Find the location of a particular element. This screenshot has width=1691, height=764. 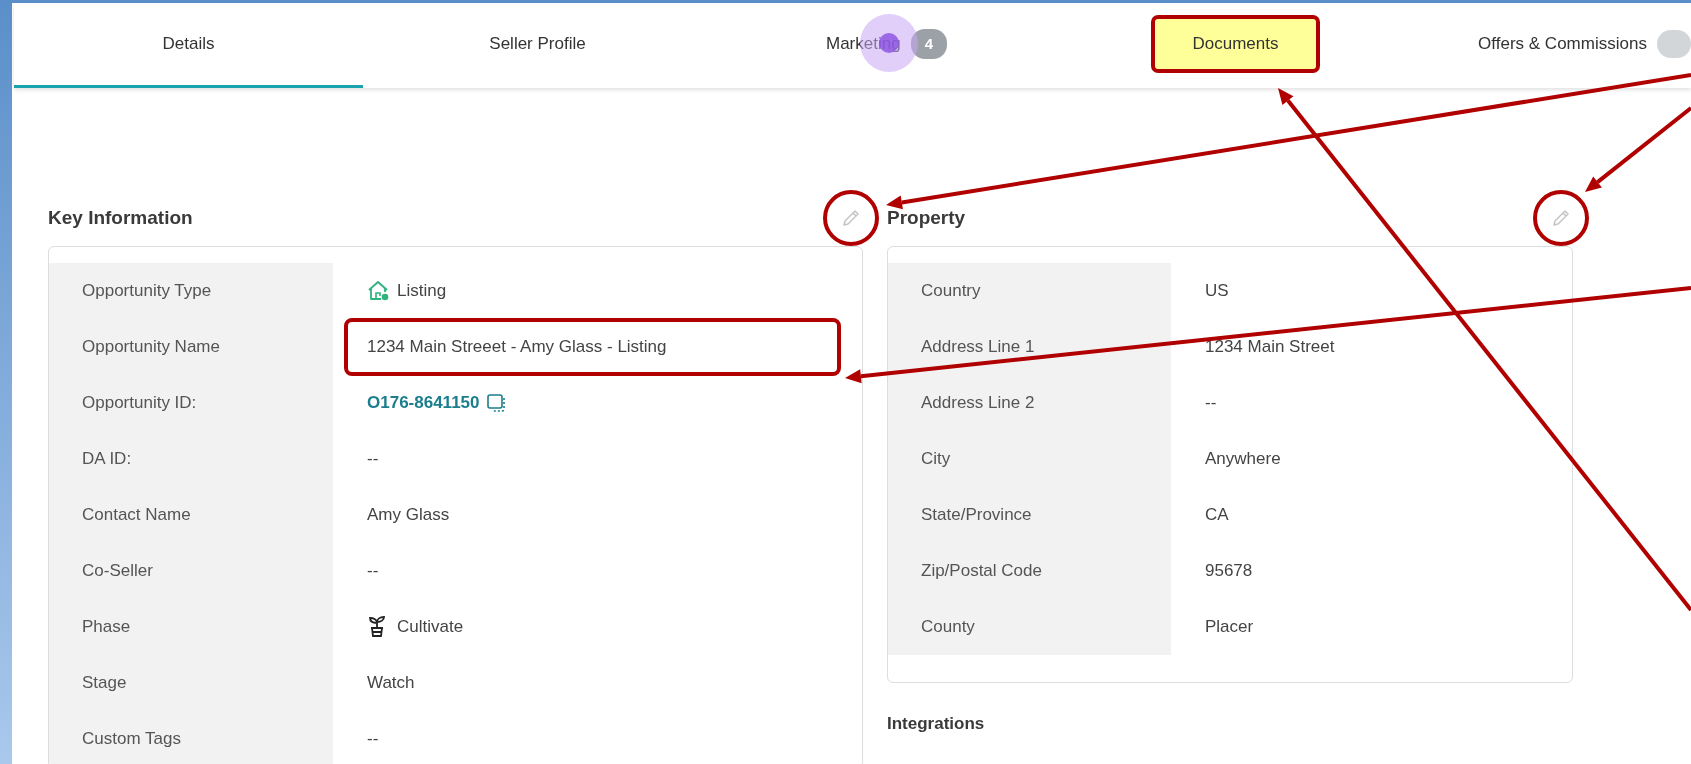

field-label: County is located at coordinates (948, 627).